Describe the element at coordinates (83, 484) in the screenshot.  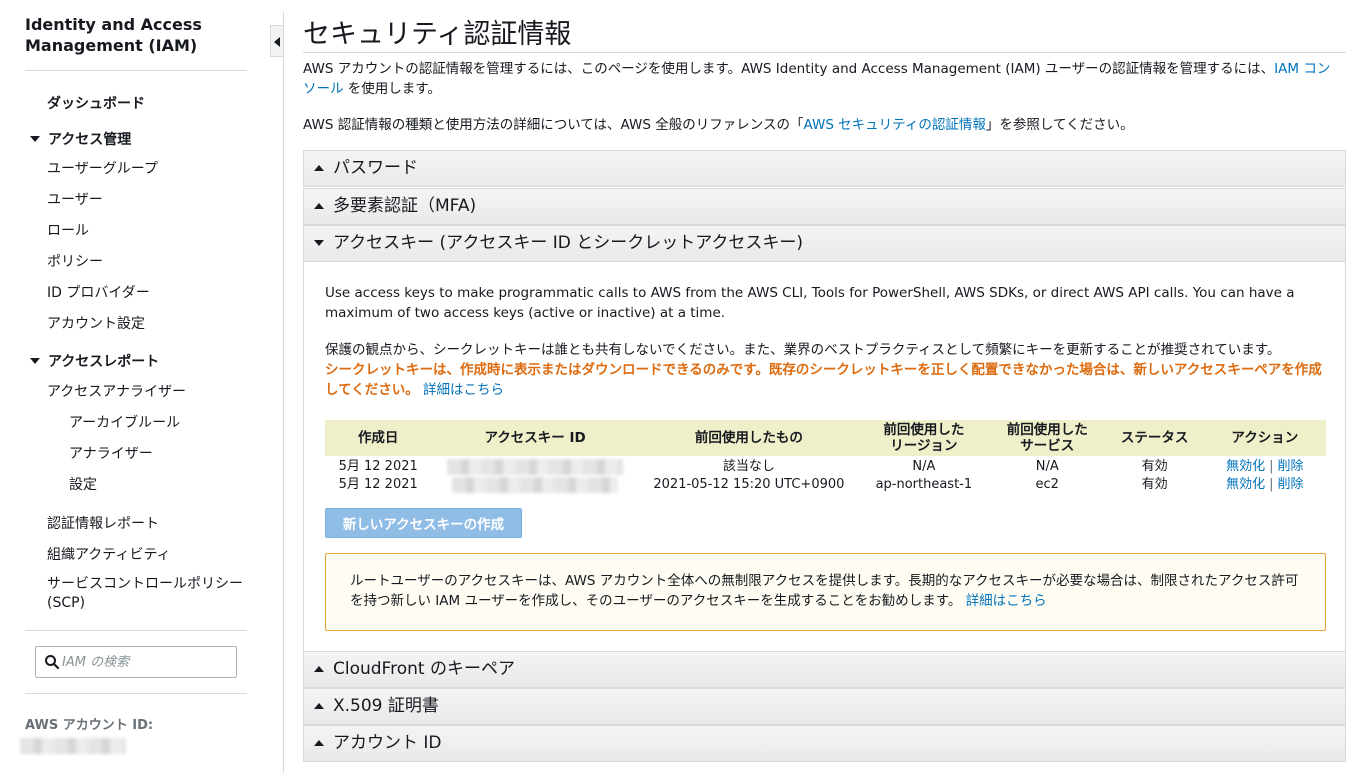
I see `sidebar-item-analyzer-settings: 設定` at that location.